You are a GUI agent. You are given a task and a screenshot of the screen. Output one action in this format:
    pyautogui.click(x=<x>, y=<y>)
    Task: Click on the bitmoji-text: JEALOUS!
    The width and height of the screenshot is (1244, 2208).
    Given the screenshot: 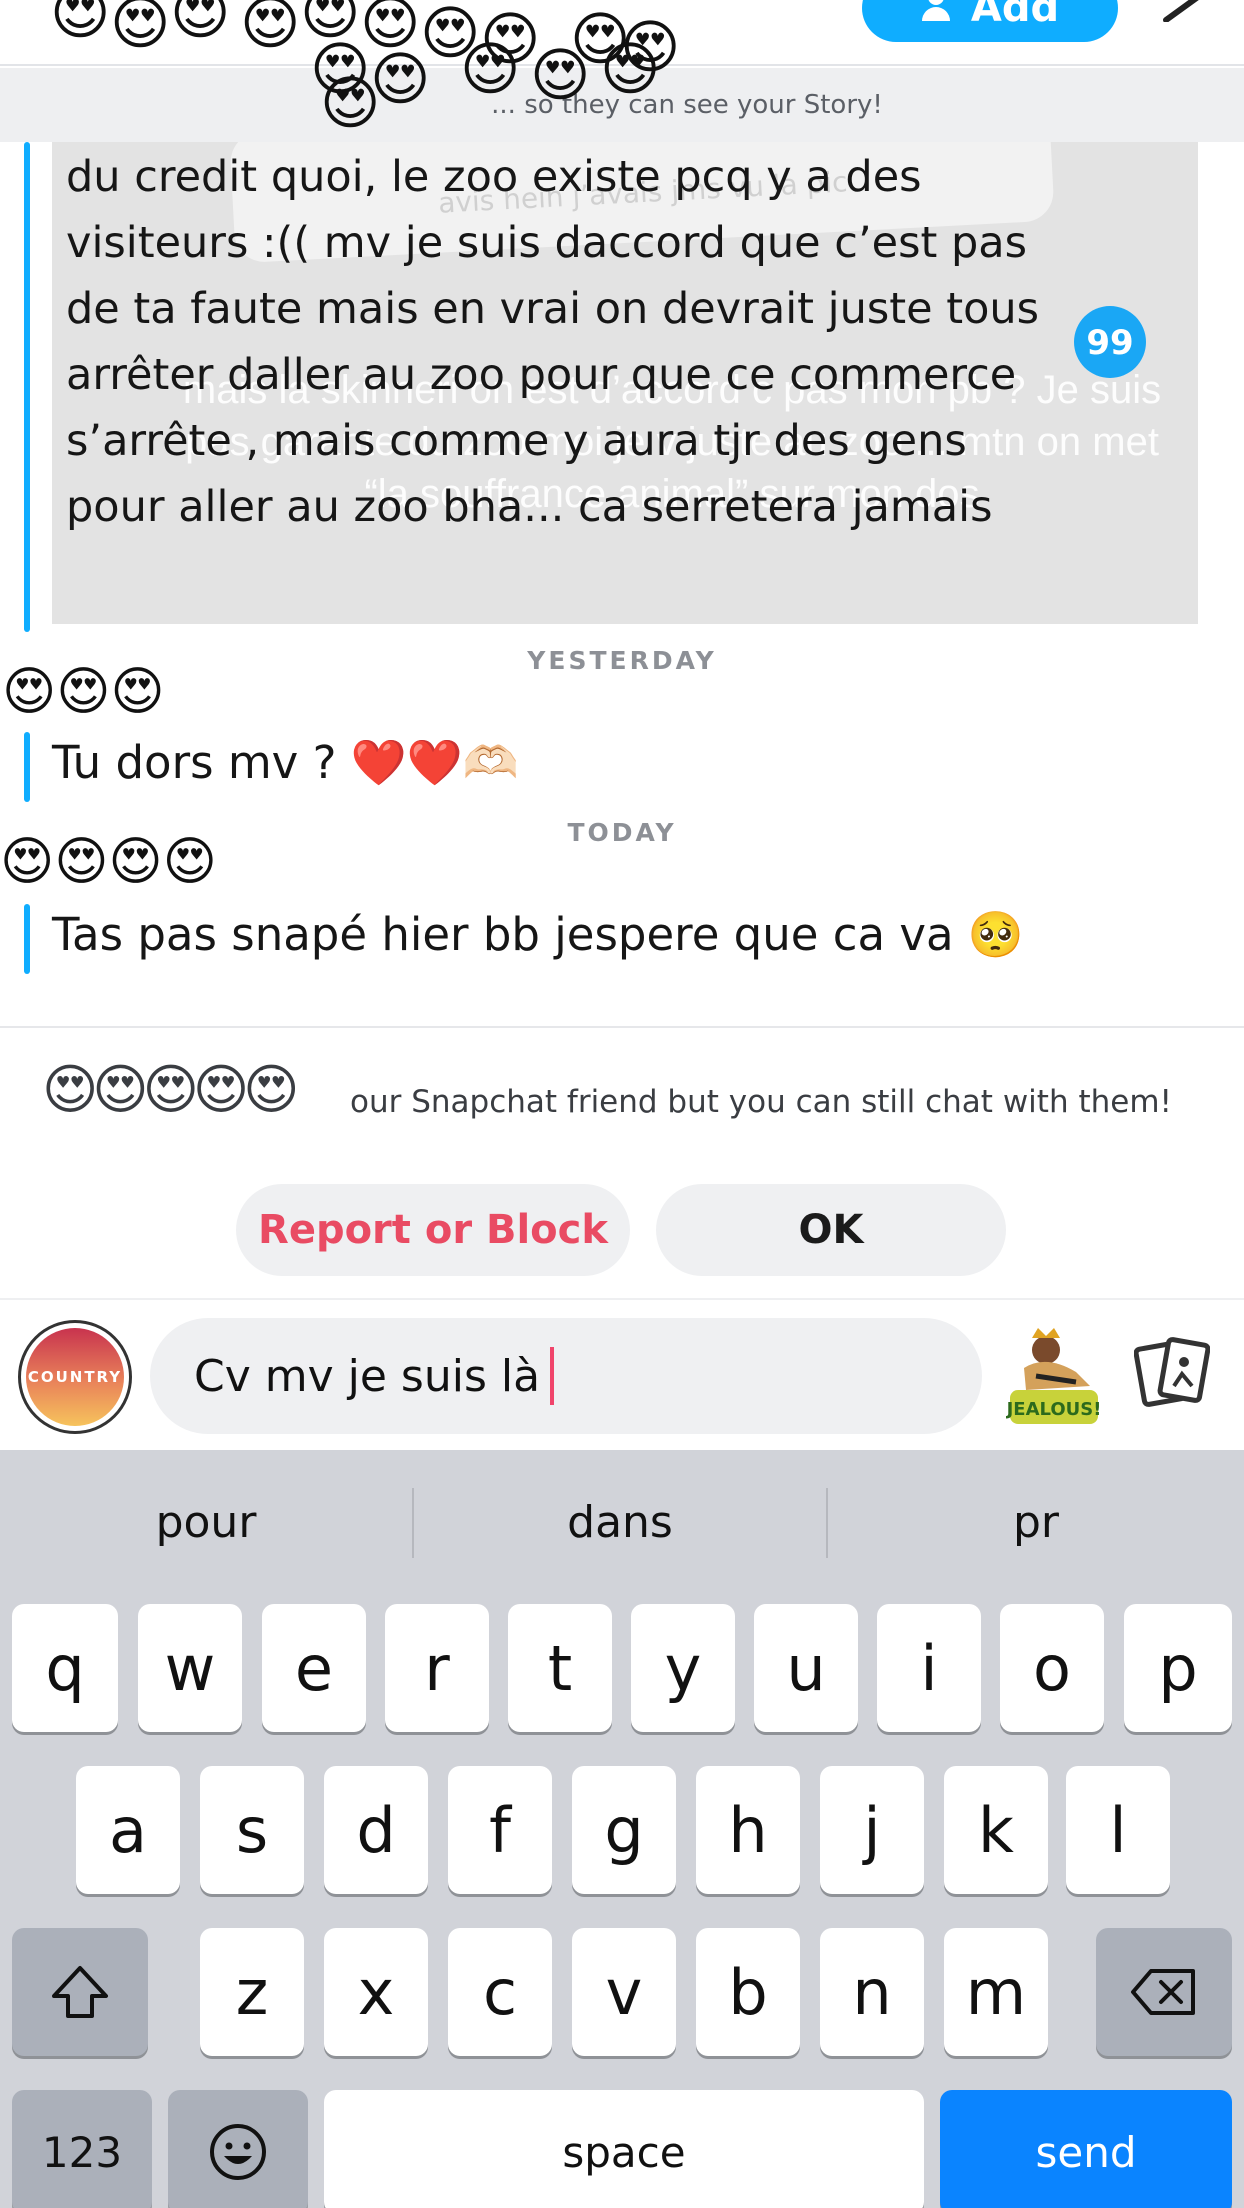 What is the action you would take?
    pyautogui.click(x=1053, y=1409)
    